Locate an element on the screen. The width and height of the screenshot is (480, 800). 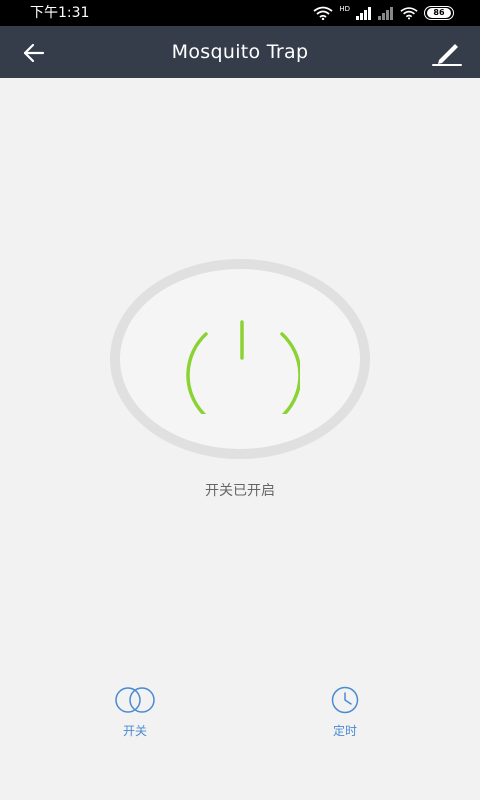
status-icons: HD 86 is located at coordinates (383, 13).